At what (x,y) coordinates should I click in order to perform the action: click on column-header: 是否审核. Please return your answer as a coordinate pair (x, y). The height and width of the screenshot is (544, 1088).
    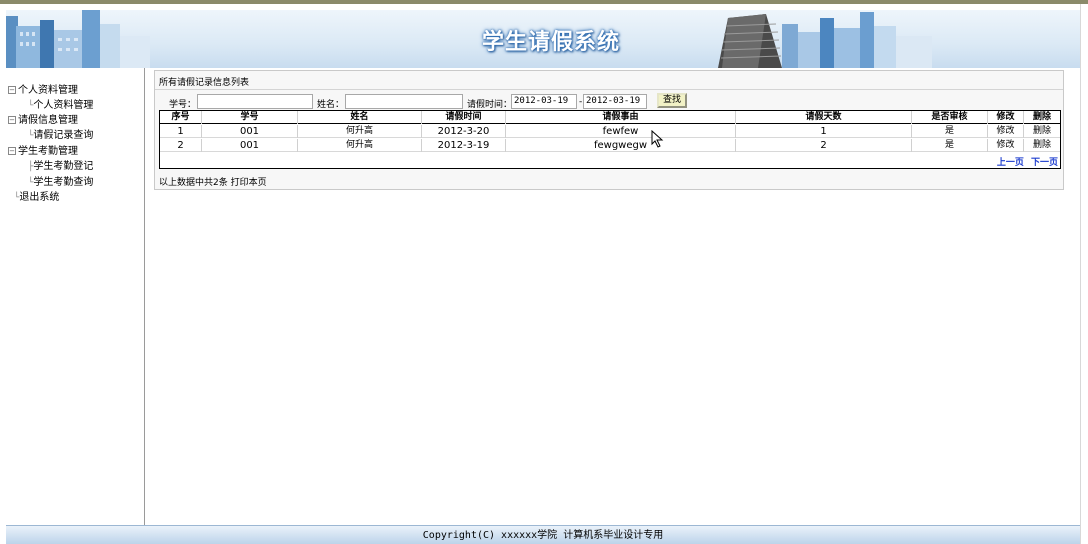
    Looking at the image, I should click on (950, 117).